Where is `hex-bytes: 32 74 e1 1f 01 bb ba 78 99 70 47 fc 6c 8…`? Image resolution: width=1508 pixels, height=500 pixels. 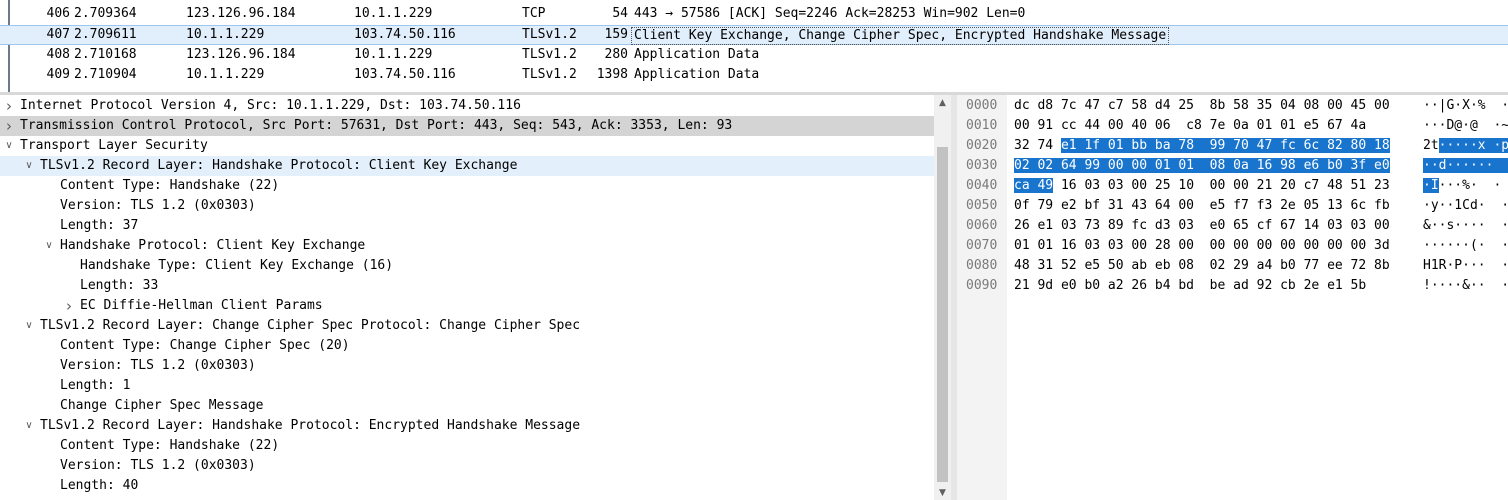
hex-bytes: 32 74 e1 1f 01 bb ba 78 99 70 47 fc 6c 8… is located at coordinates (1202, 146).